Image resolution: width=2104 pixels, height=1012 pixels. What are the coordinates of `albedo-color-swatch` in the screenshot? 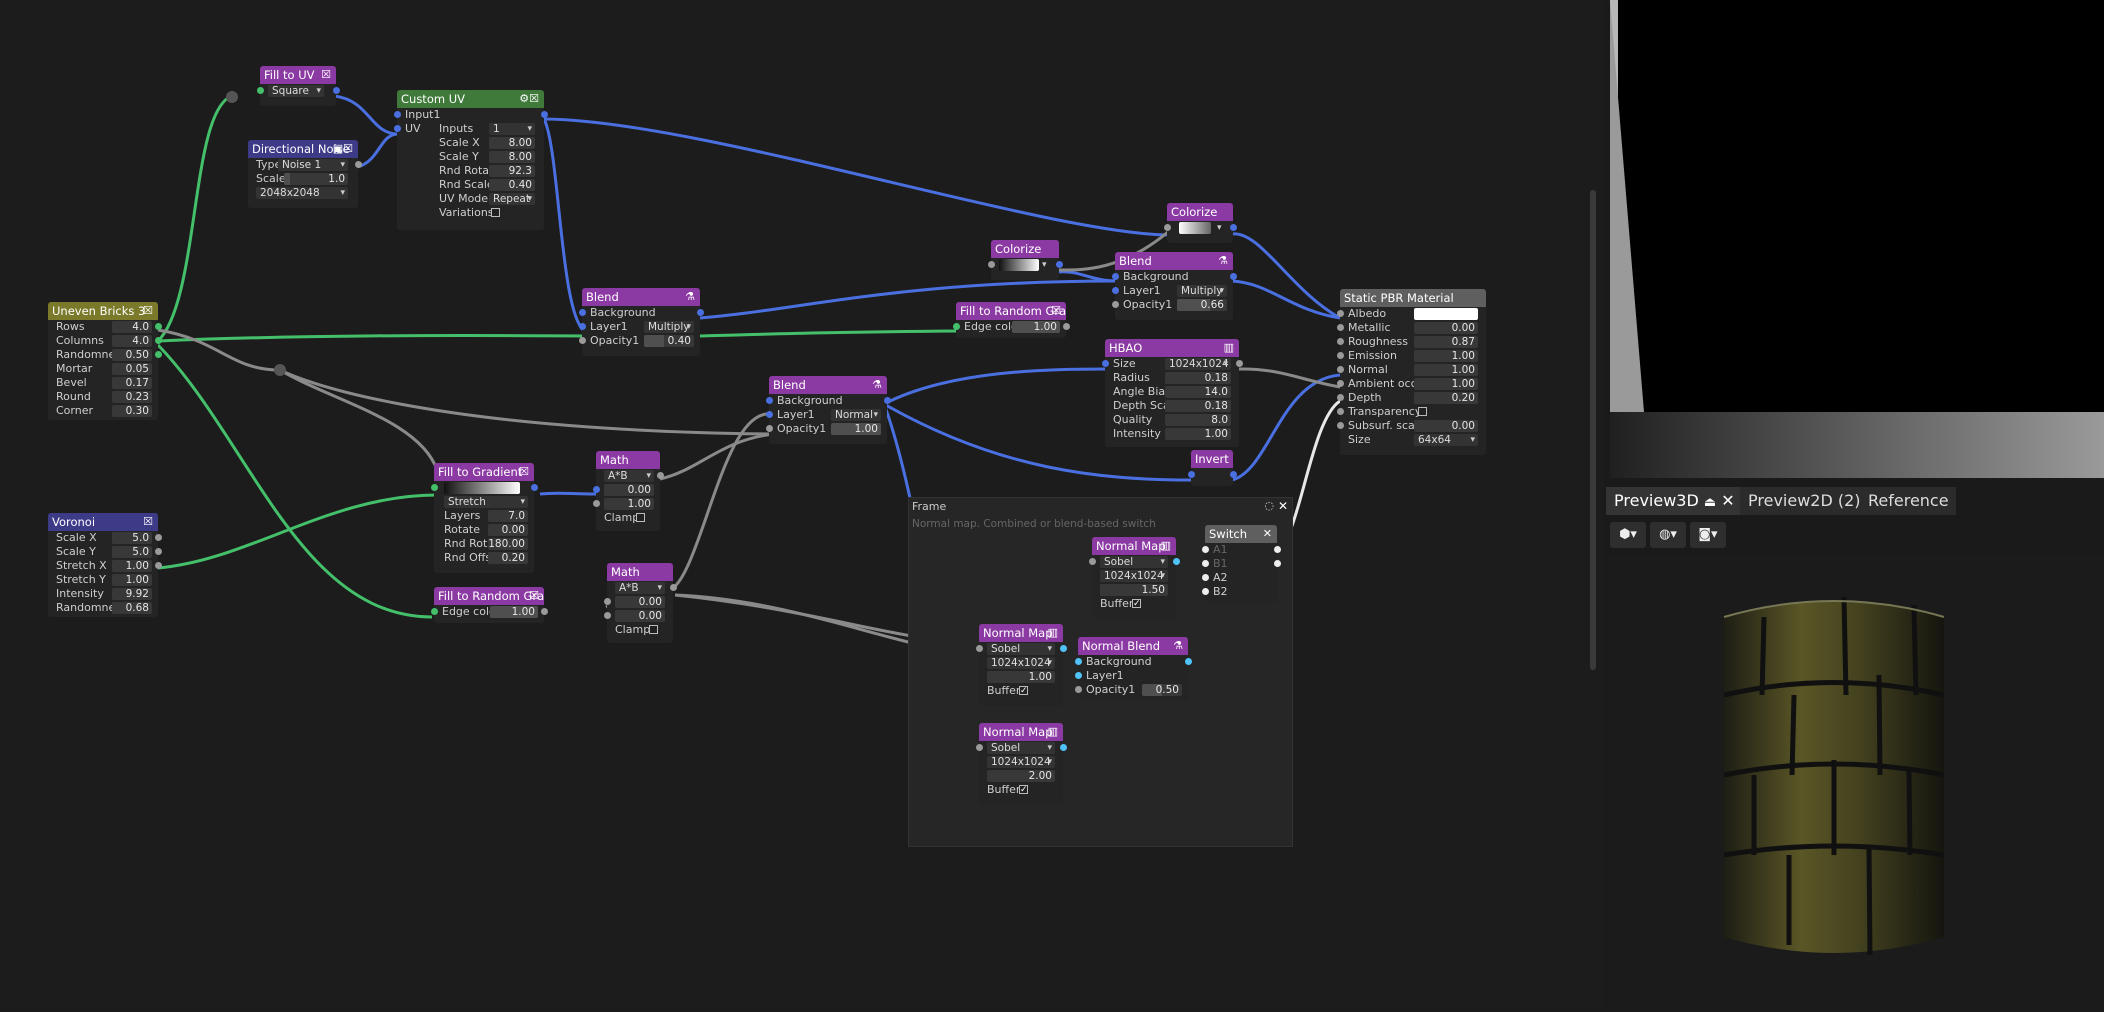 It's located at (1446, 314).